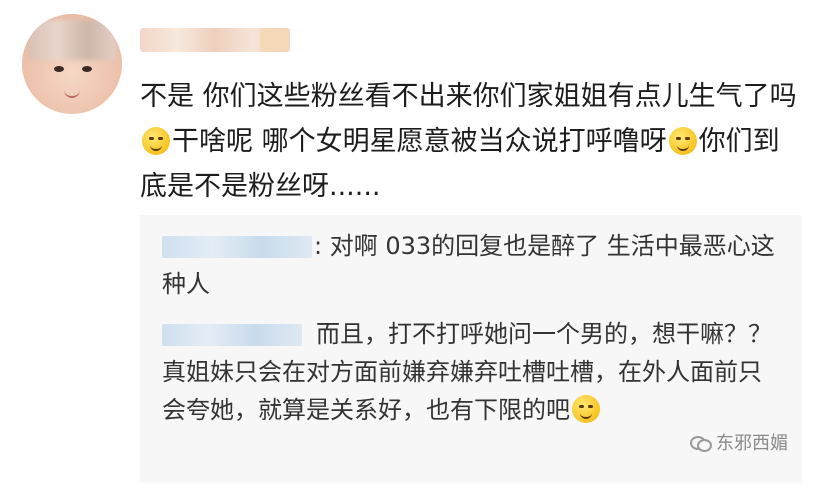 Image resolution: width=828 pixels, height=484 pixels. What do you see at coordinates (701, 443) in the screenshot?
I see `wechat-icon` at bounding box center [701, 443].